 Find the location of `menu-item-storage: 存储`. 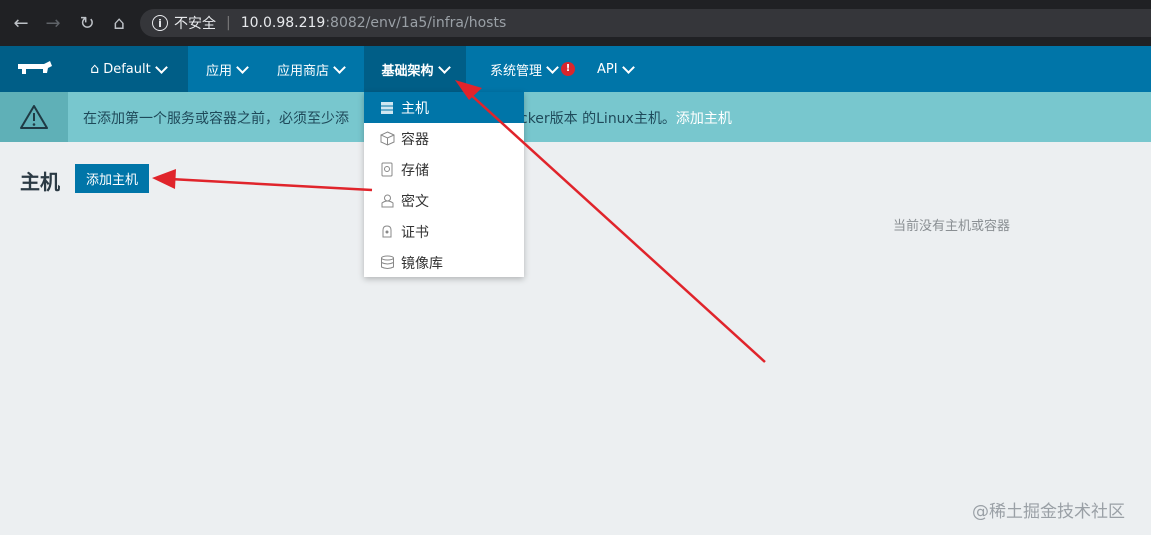

menu-item-storage: 存储 is located at coordinates (444, 169).